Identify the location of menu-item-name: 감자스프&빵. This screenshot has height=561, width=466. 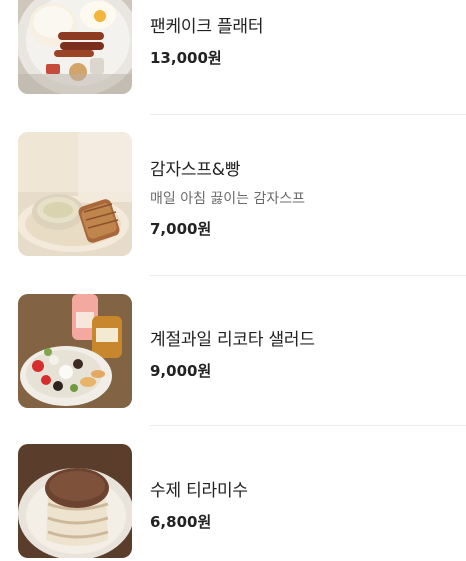
(195, 170).